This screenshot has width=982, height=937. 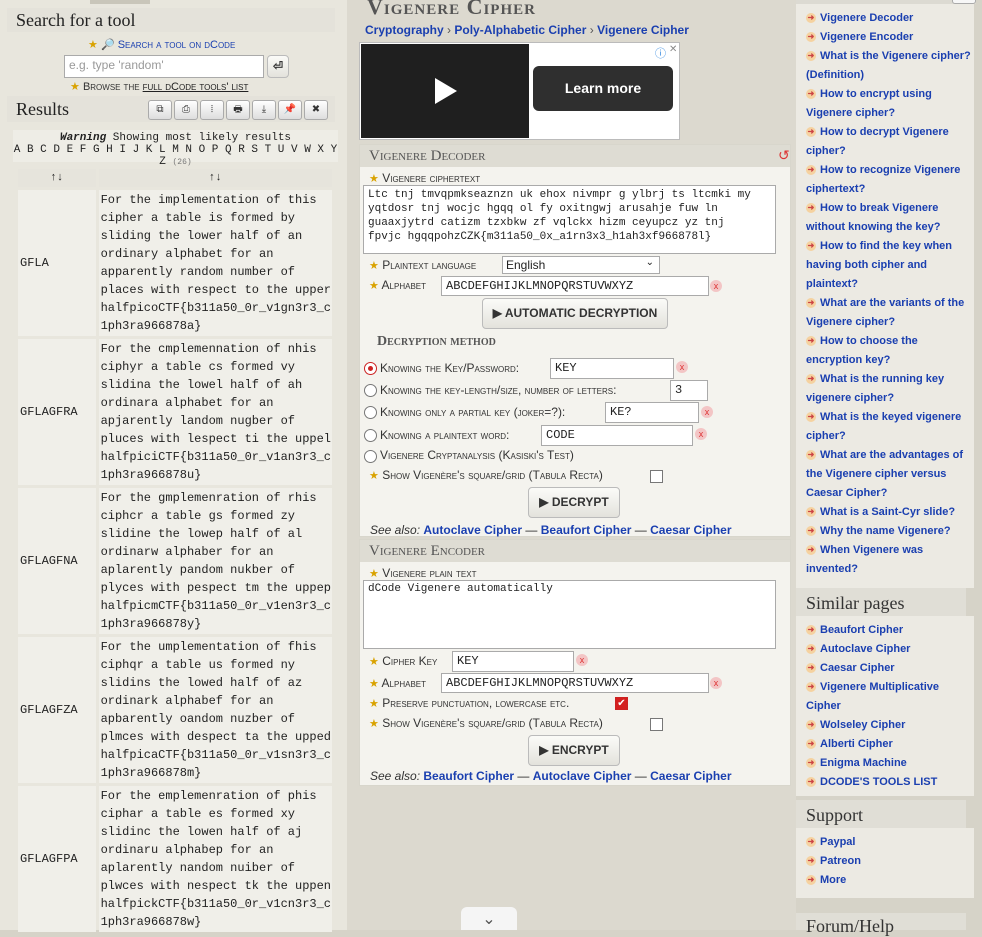 What do you see at coordinates (581, 265) in the screenshot?
I see `language-select: English ⌄` at bounding box center [581, 265].